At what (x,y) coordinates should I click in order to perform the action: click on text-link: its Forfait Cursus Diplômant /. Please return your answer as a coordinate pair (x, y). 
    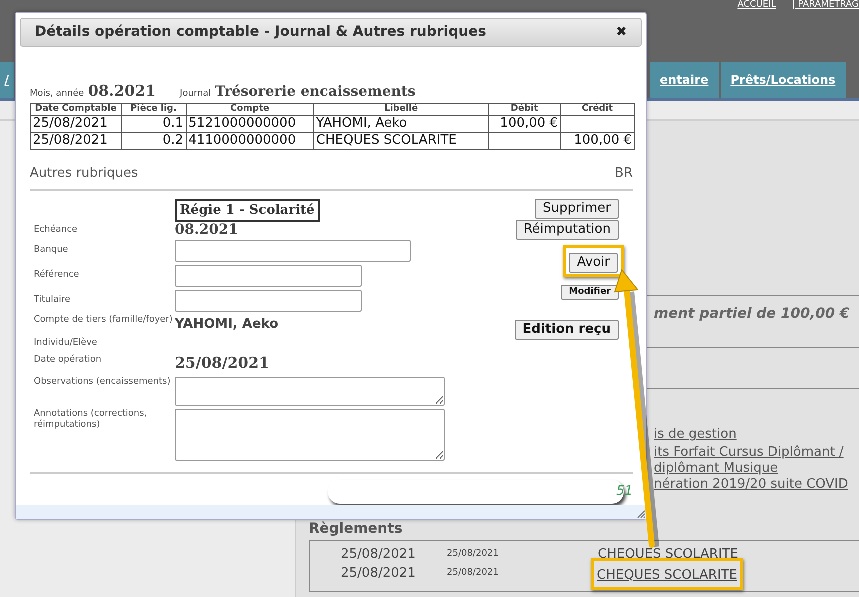
    Looking at the image, I should click on (749, 453).